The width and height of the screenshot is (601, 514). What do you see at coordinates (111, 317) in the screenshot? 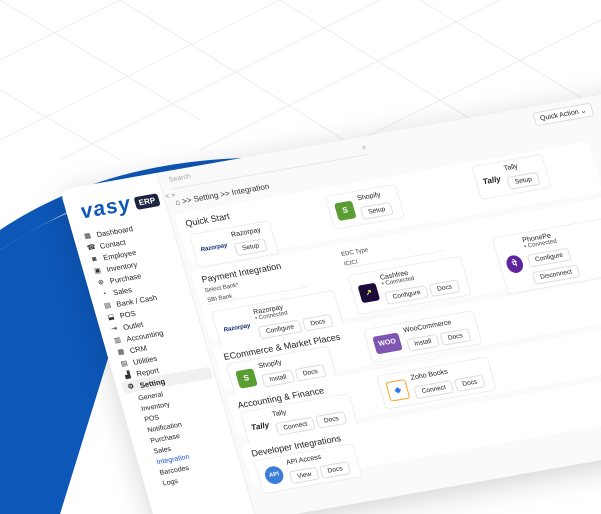
I see `pos-icon: ⬓` at bounding box center [111, 317].